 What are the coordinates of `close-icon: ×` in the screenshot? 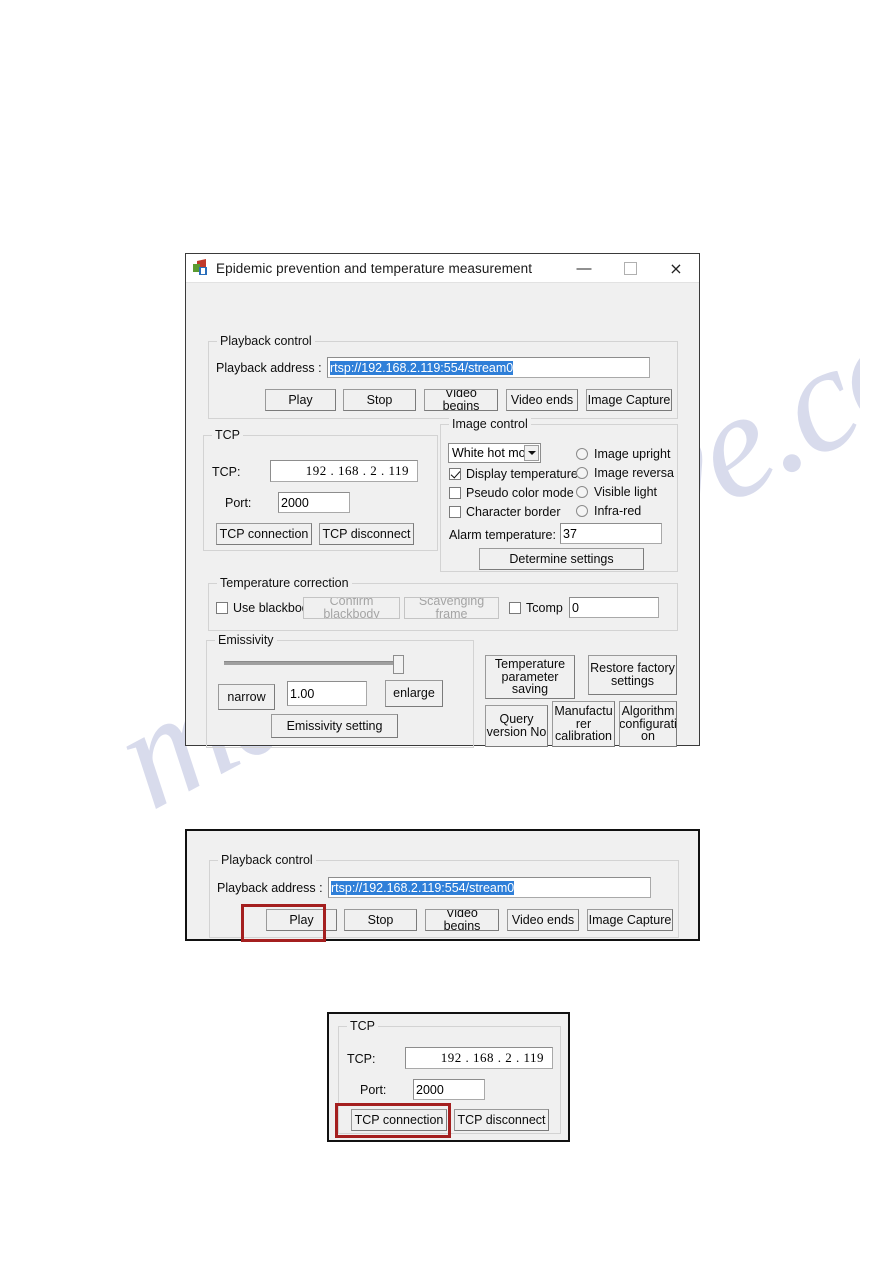 It's located at (676, 268).